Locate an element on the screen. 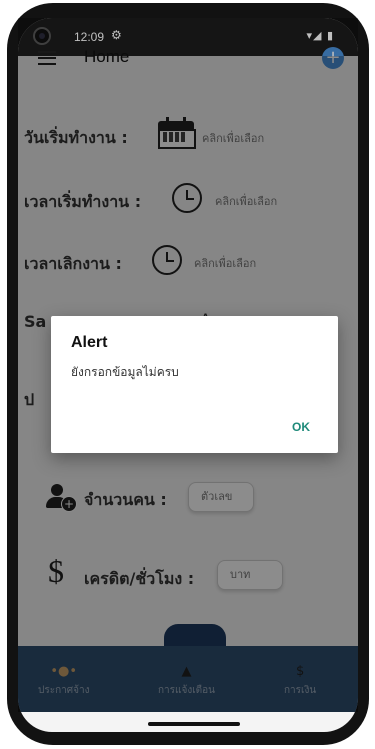  home-gesture-bar is located at coordinates (194, 724).